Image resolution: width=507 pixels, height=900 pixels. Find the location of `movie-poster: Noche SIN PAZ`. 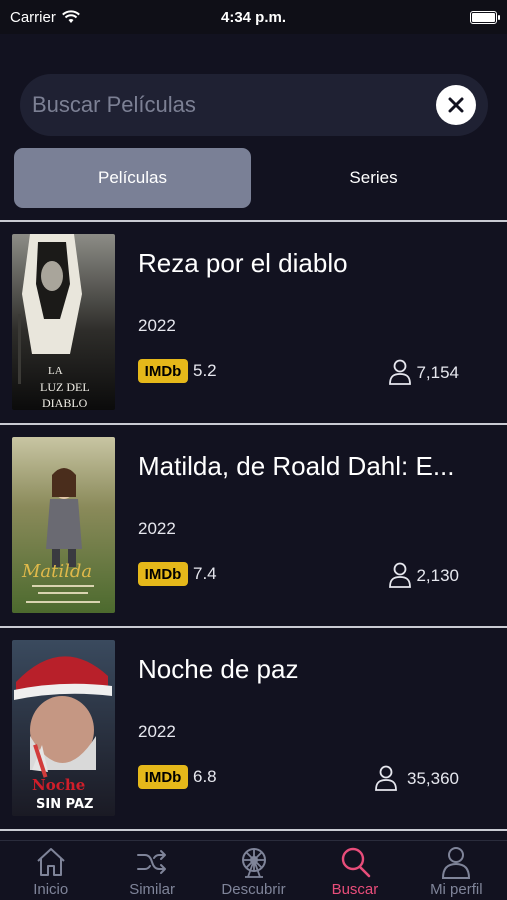

movie-poster: Noche SIN PAZ is located at coordinates (63, 728).